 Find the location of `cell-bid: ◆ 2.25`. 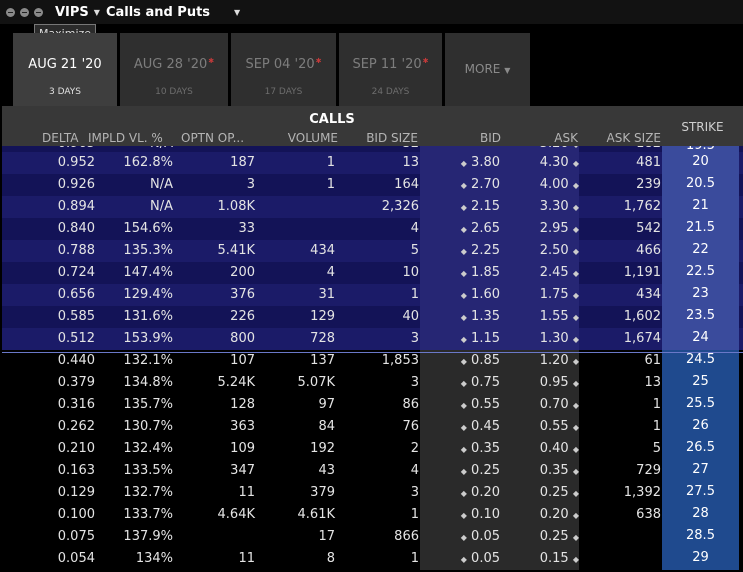

cell-bid: ◆ 2.25 is located at coordinates (480, 250).